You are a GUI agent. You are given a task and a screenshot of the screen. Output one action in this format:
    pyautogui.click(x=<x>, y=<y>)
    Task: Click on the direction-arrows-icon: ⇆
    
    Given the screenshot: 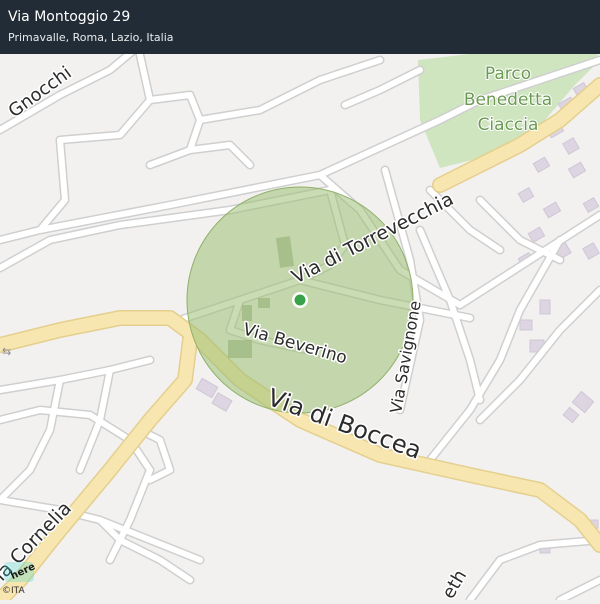 What is the action you would take?
    pyautogui.click(x=6, y=351)
    